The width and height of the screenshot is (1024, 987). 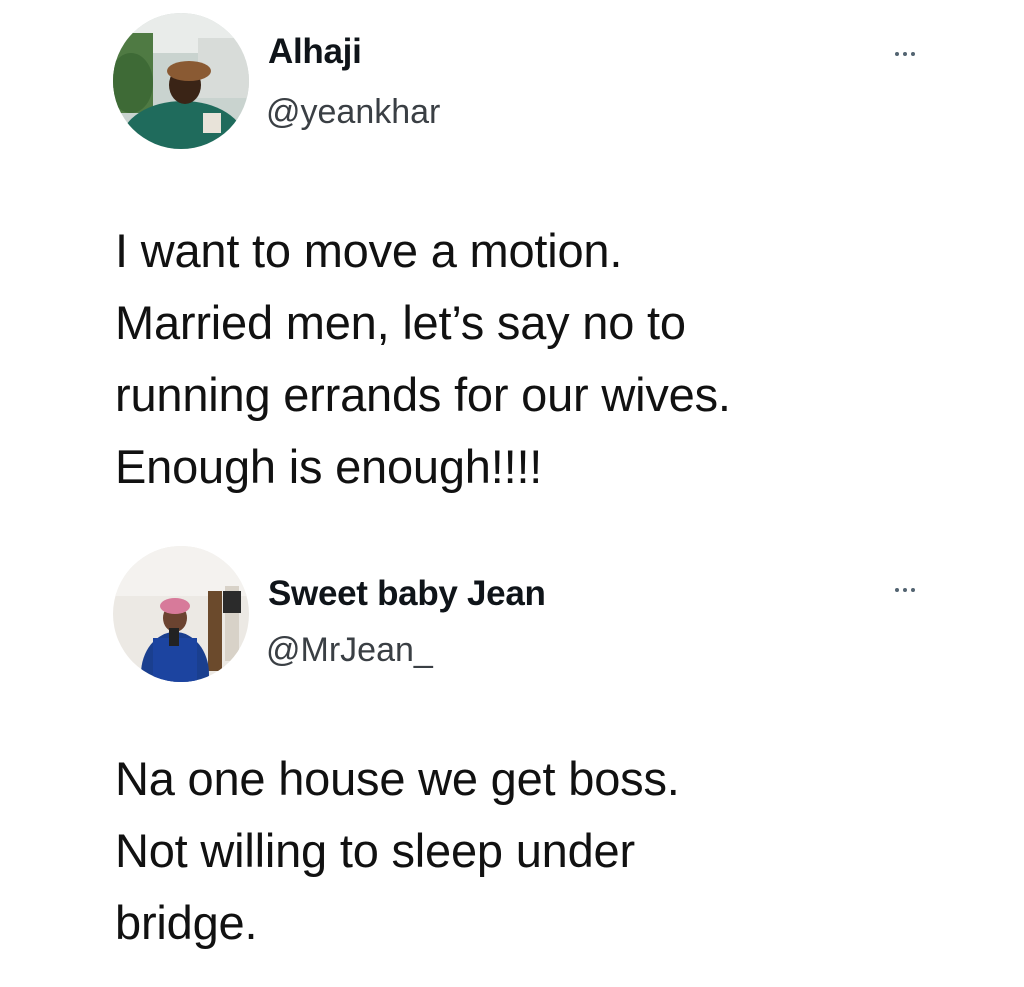 I want to click on author-handle: @MrJean_, so click(x=349, y=650).